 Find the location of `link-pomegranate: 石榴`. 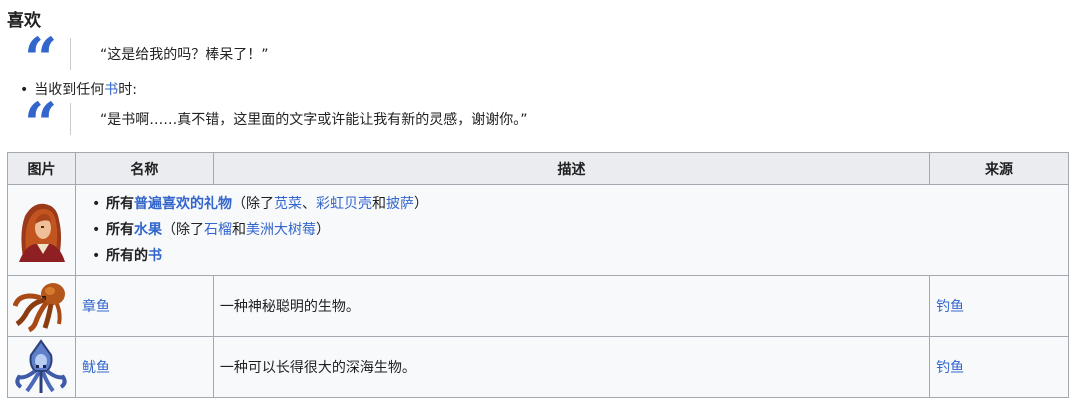

link-pomegranate: 石榴 is located at coordinates (218, 230).